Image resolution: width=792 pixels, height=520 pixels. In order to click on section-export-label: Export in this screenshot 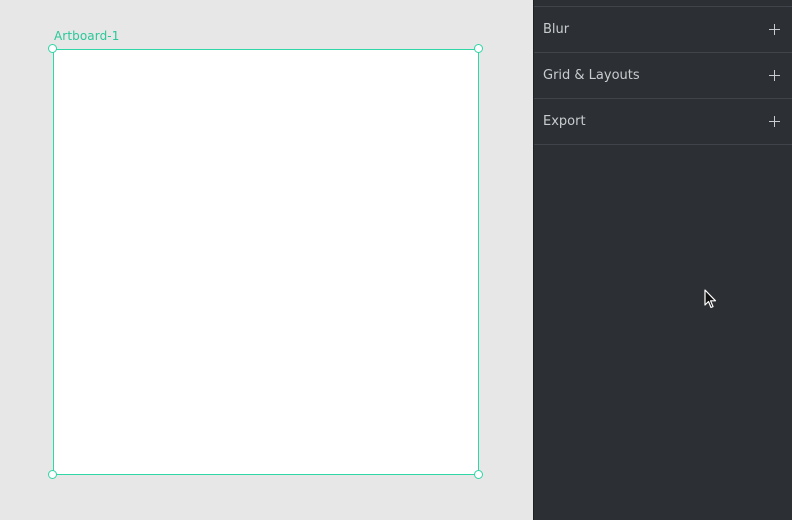, I will do `click(564, 121)`.